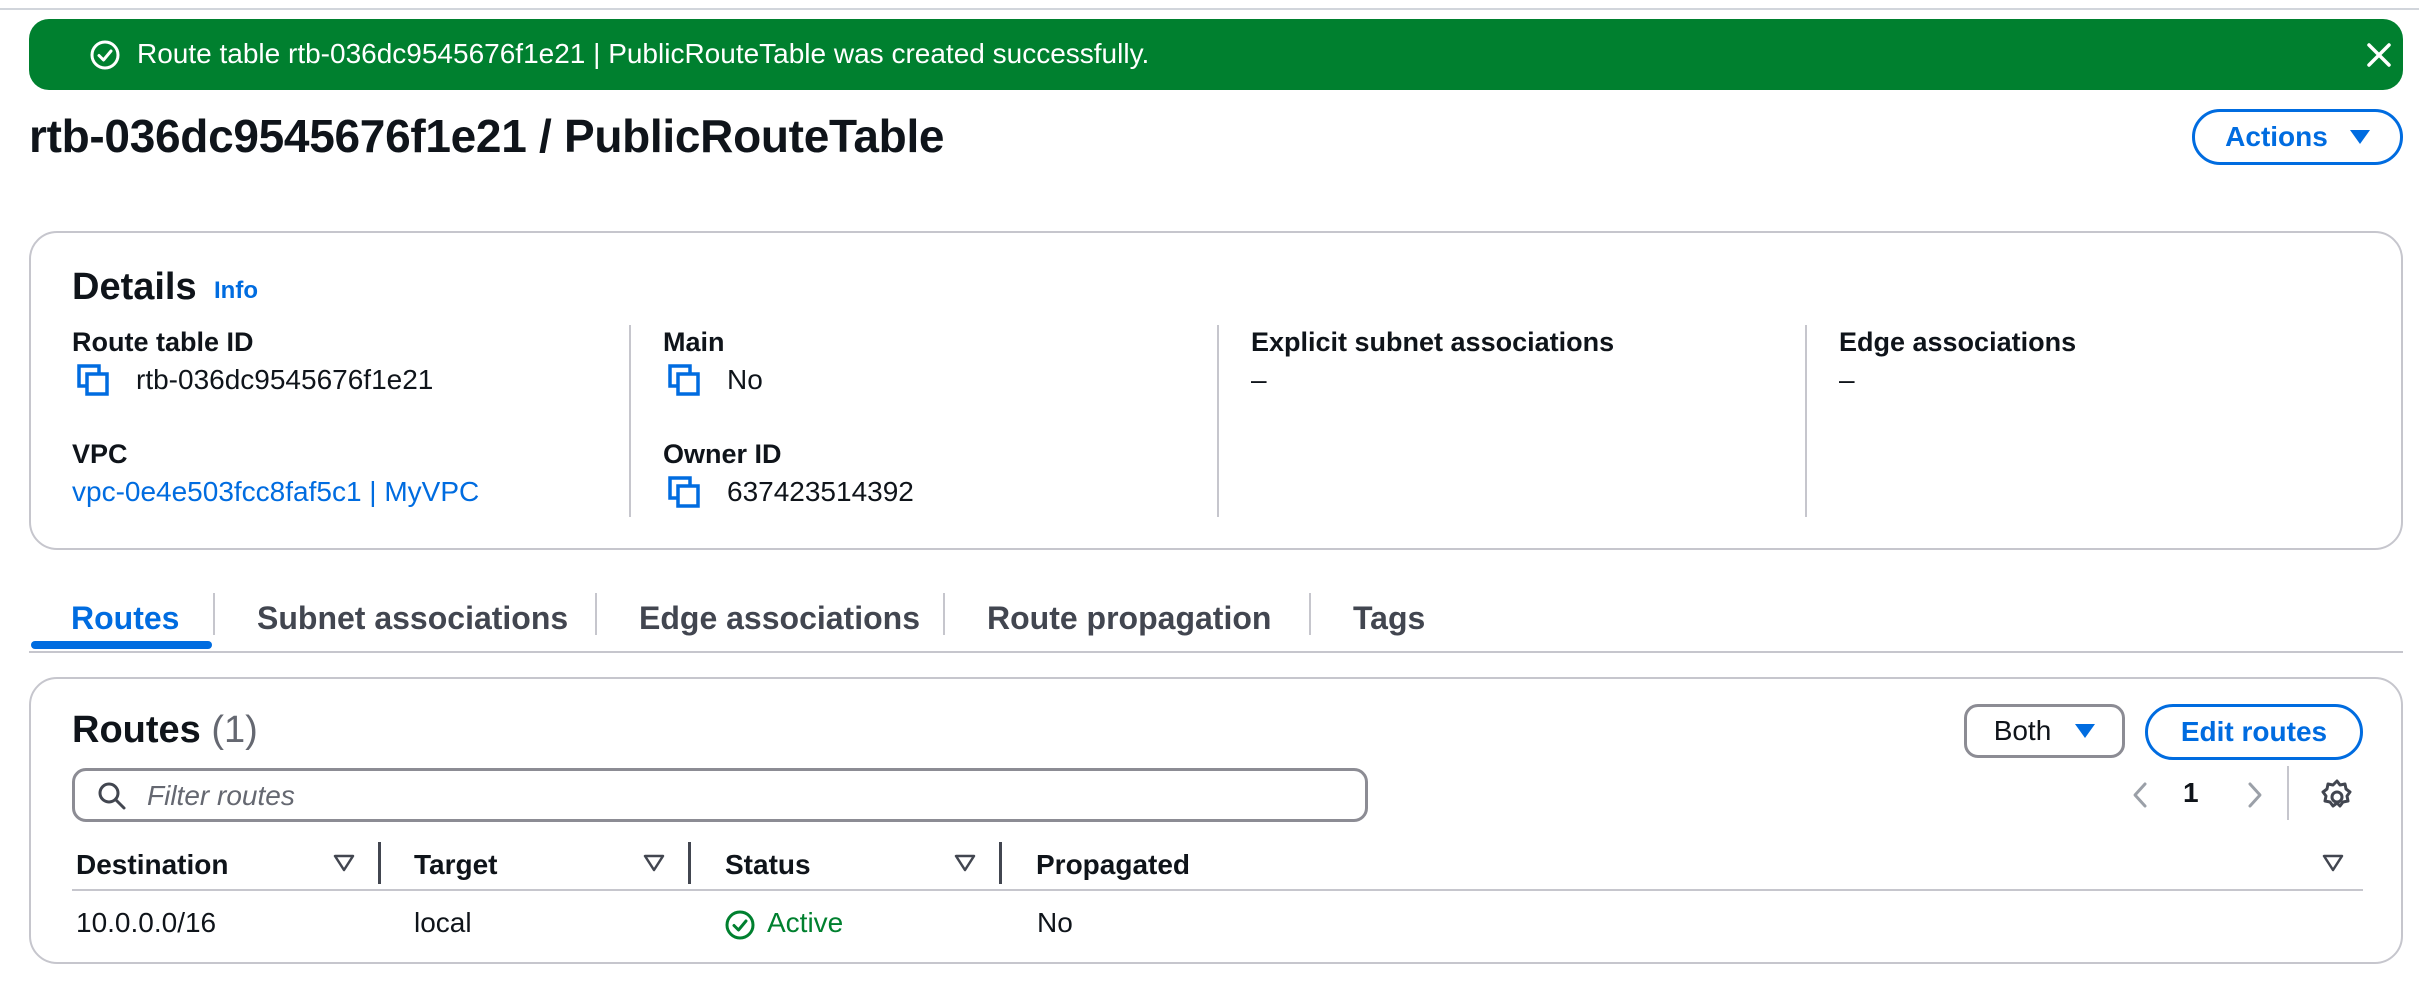 Image resolution: width=2419 pixels, height=1002 pixels. I want to click on vpc-label: VPC, so click(100, 454).